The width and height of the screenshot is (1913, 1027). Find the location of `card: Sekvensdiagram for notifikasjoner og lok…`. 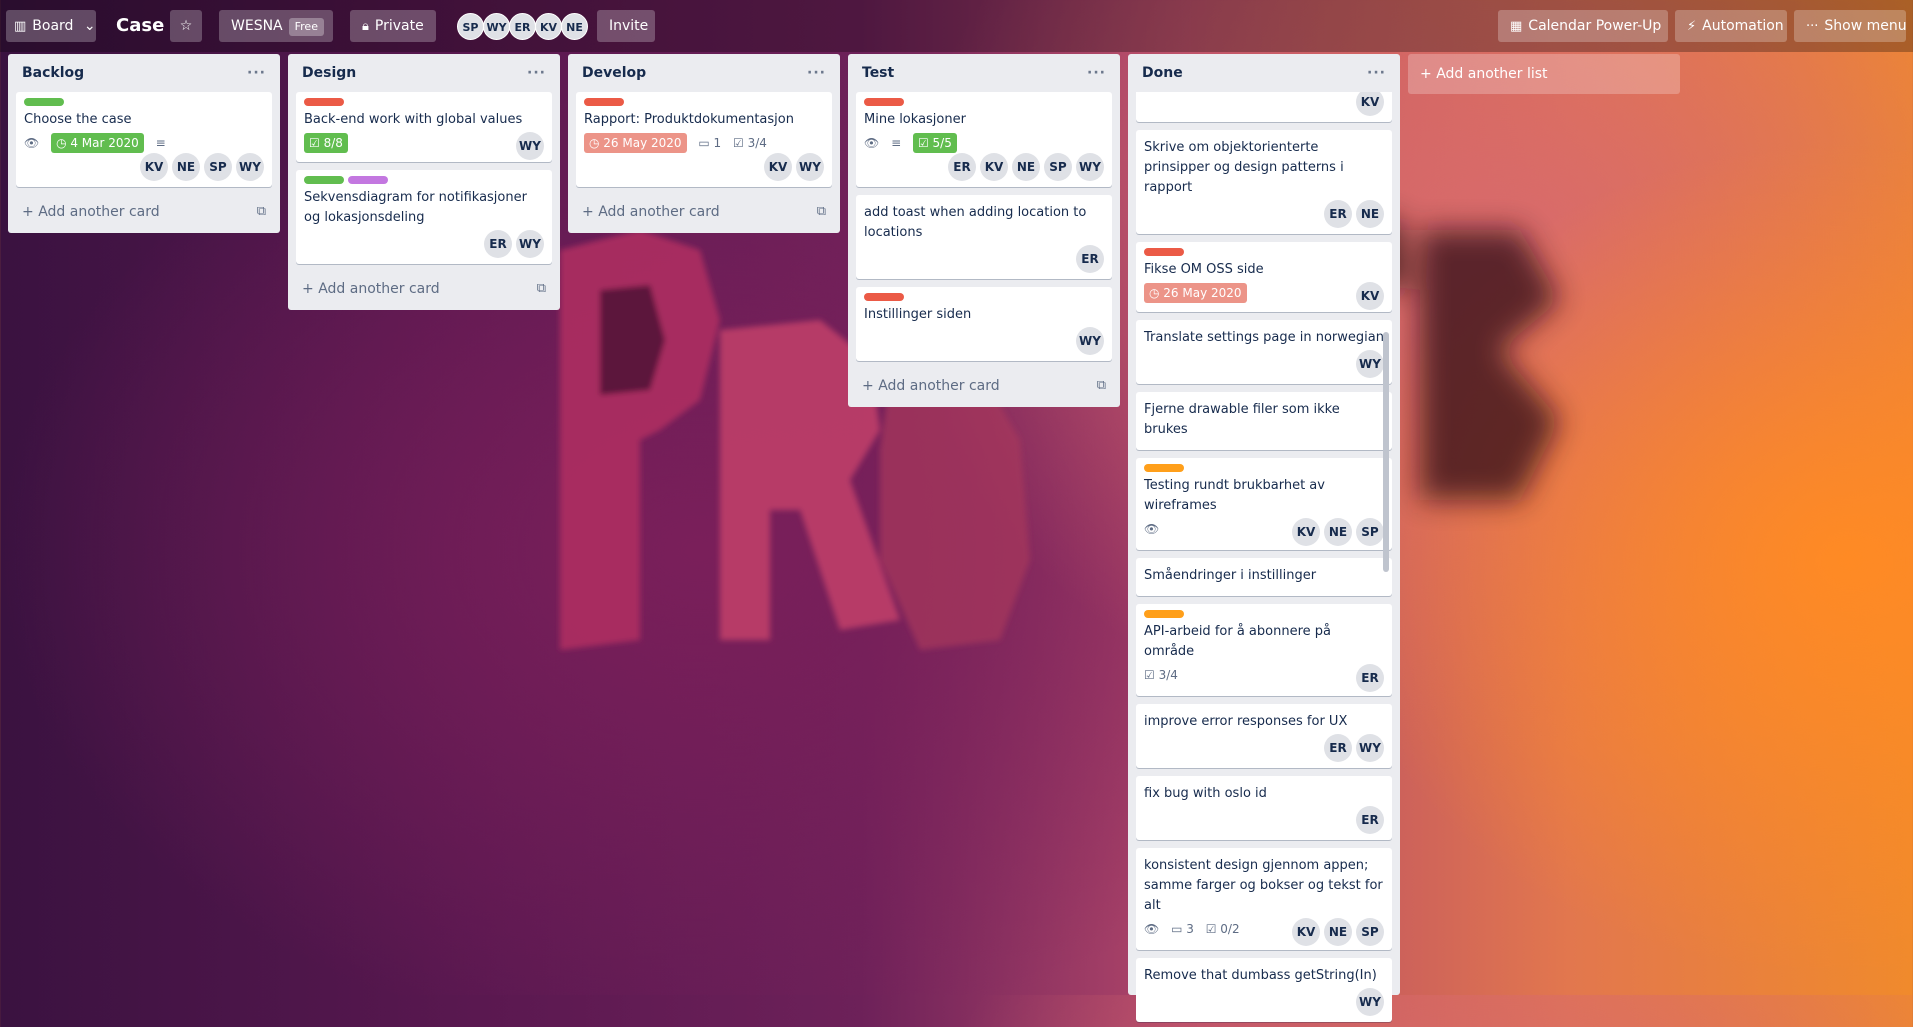

card: Sekvensdiagram for notifikasjoner og lok… is located at coordinates (424, 217).